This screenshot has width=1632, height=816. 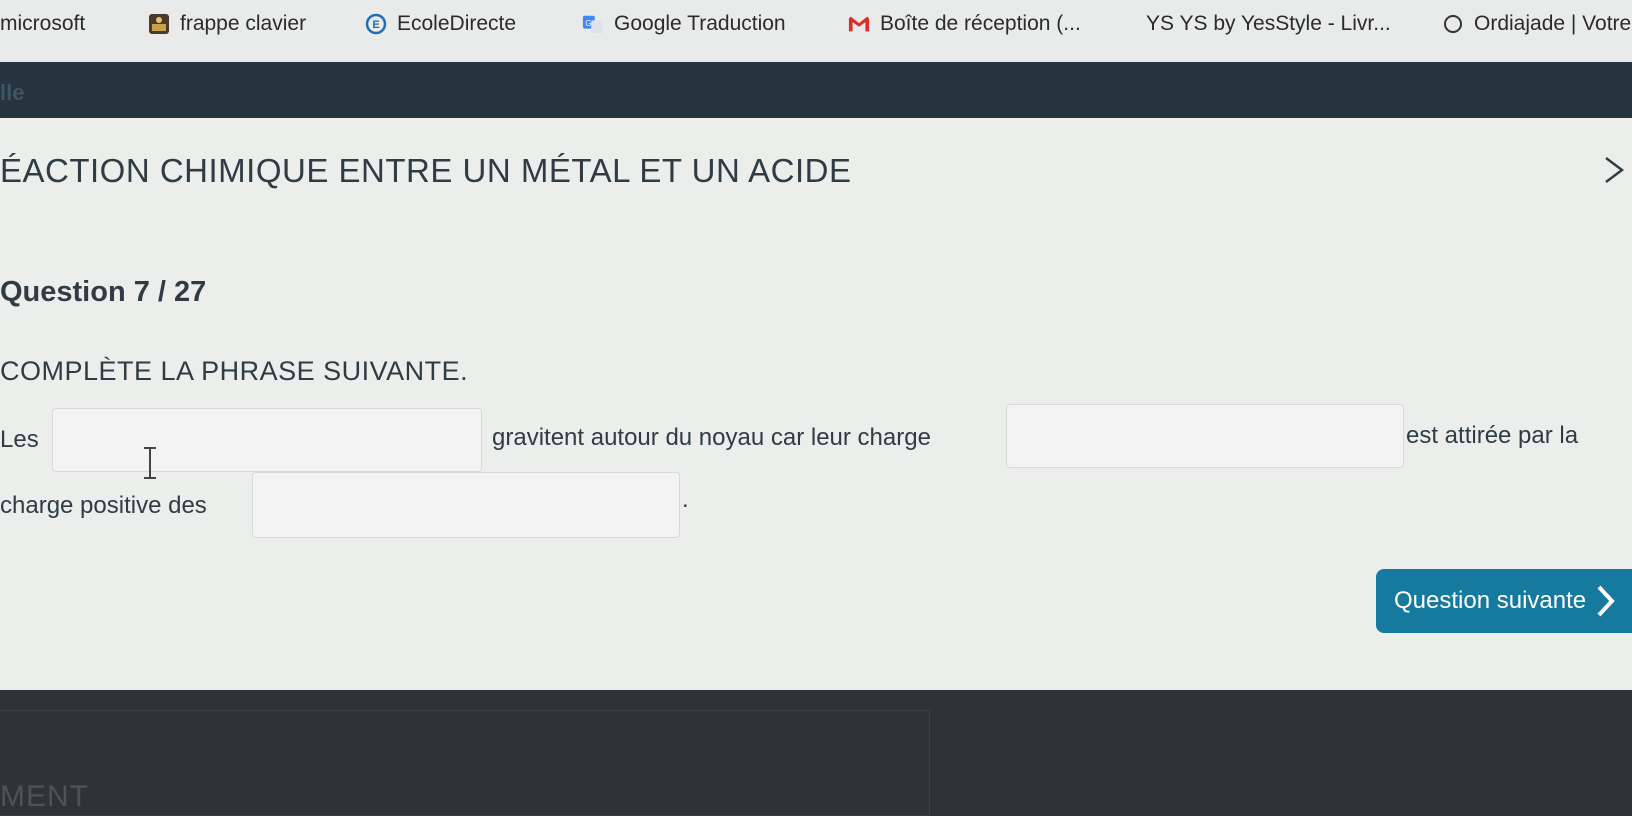 What do you see at coordinates (816, 91) in the screenshot?
I see `page-header: lle` at bounding box center [816, 91].